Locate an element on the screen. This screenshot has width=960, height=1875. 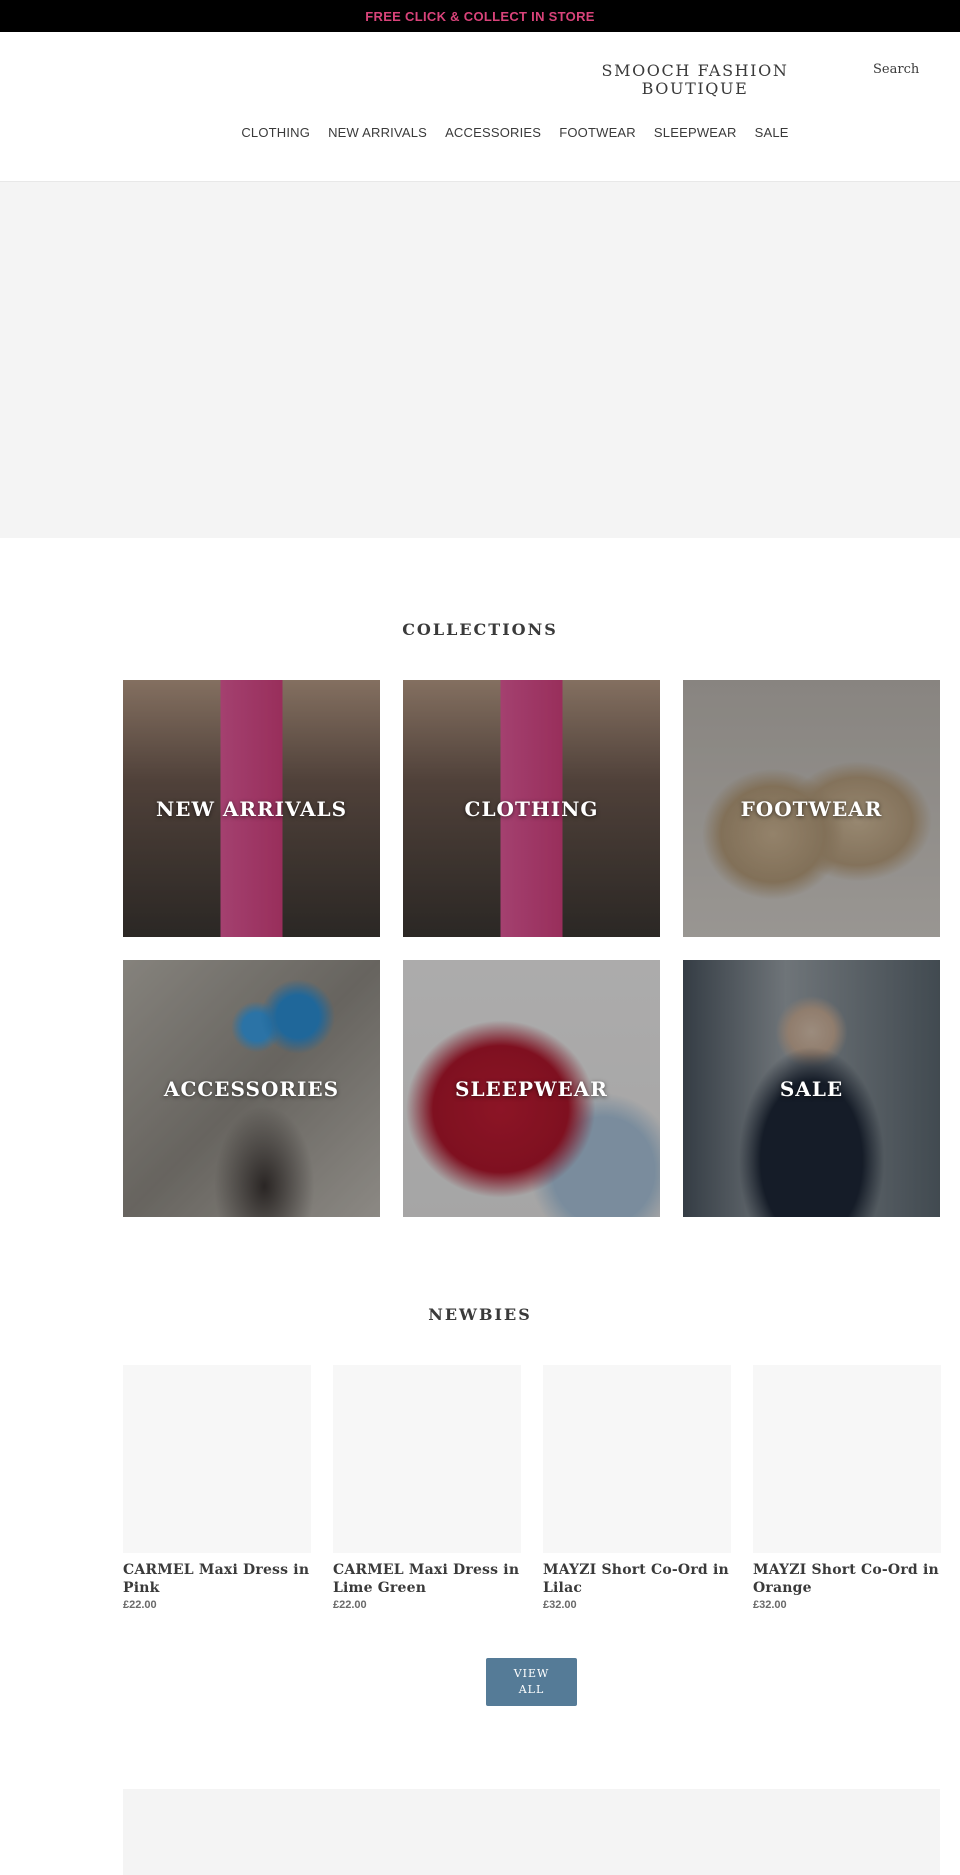
collection-tile-sale: SALE is located at coordinates (811, 1088).